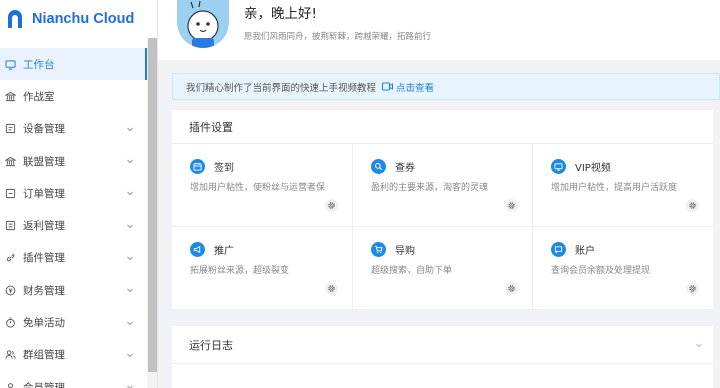  What do you see at coordinates (44, 258) in the screenshot?
I see `sidebar-item-label: 插件管理` at bounding box center [44, 258].